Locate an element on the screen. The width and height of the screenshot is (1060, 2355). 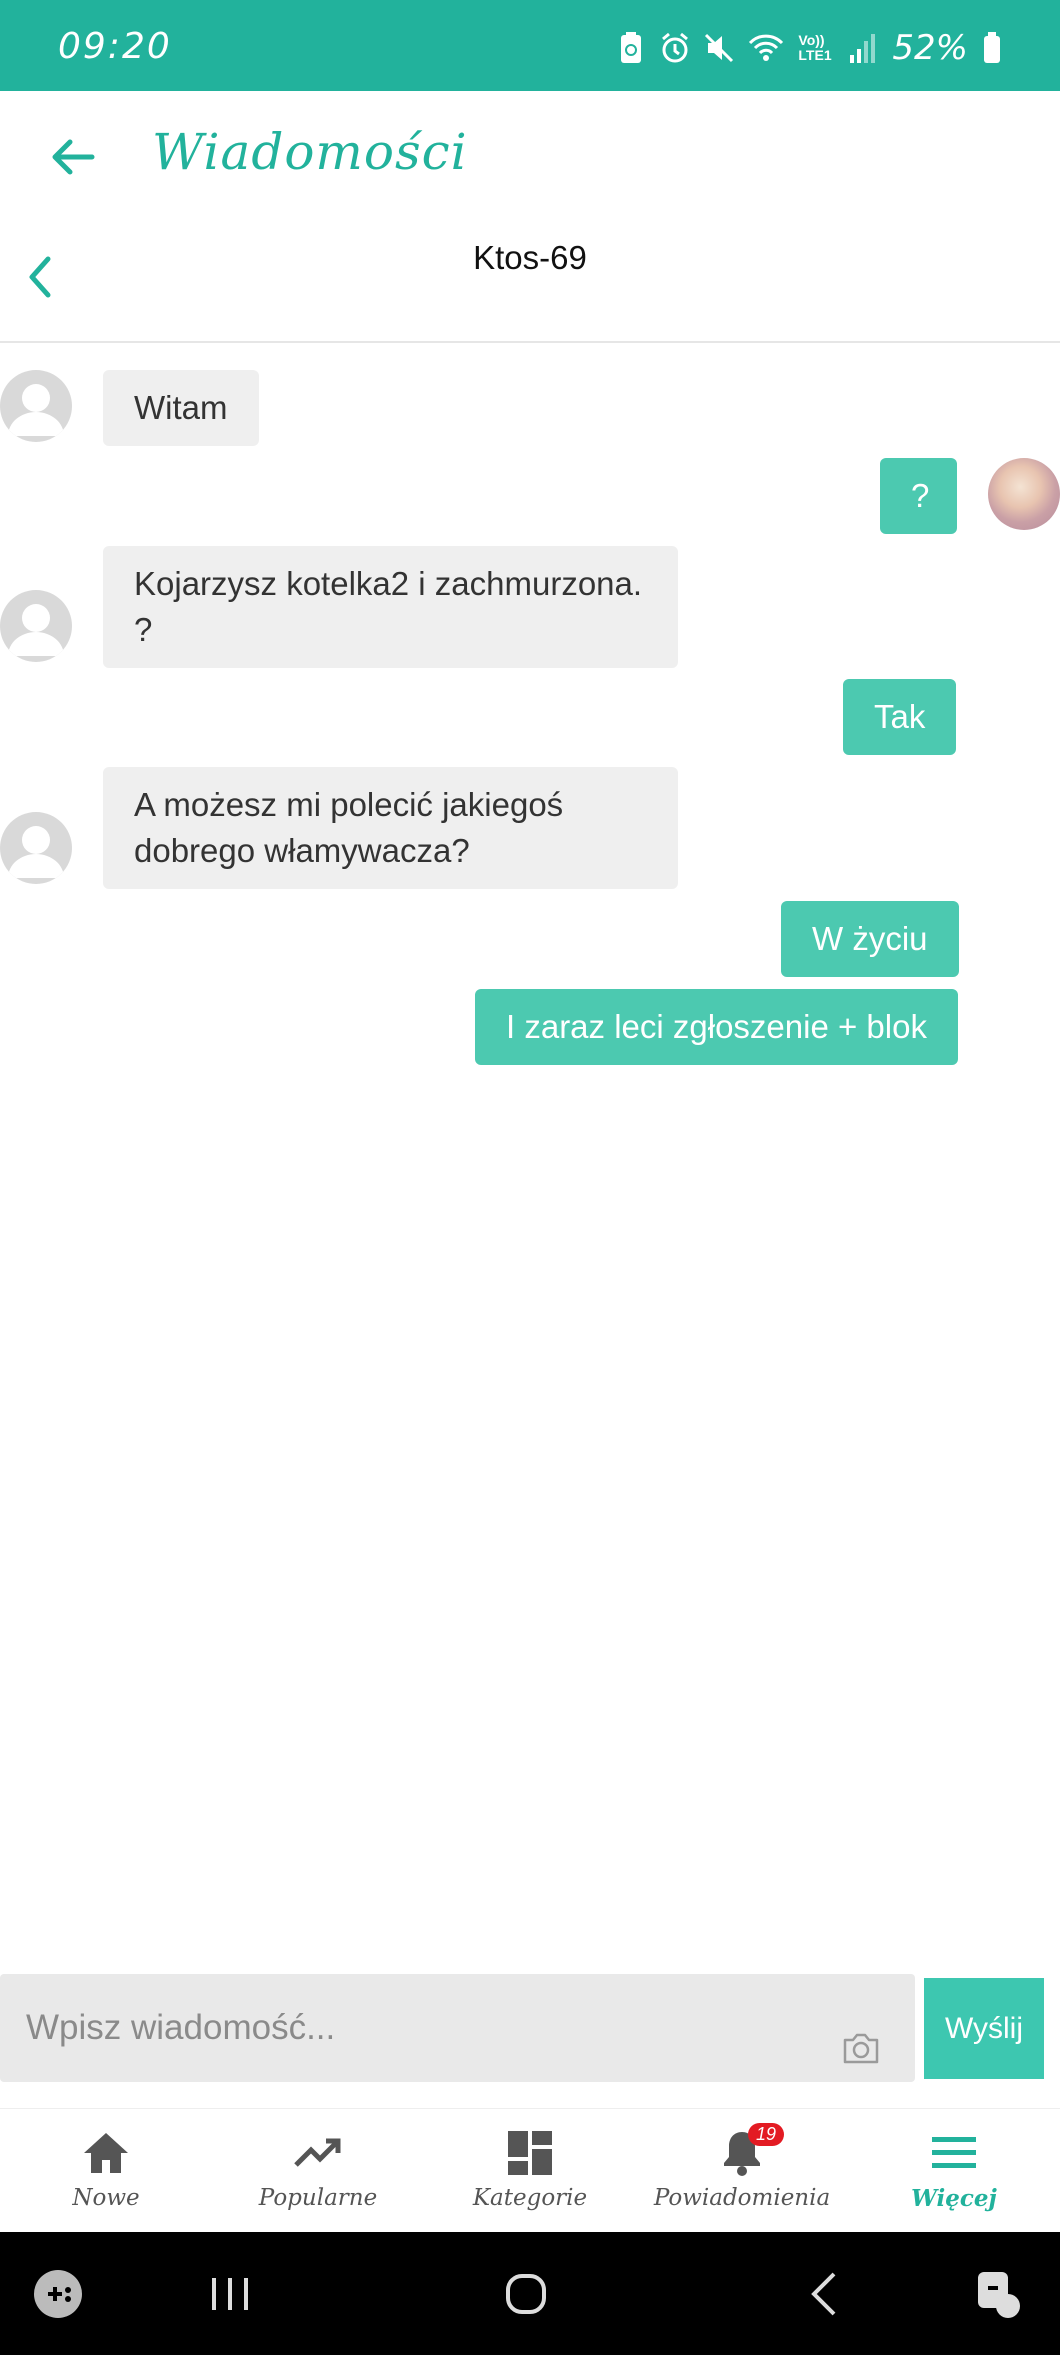
send-button: Wyślij is located at coordinates (984, 2028).